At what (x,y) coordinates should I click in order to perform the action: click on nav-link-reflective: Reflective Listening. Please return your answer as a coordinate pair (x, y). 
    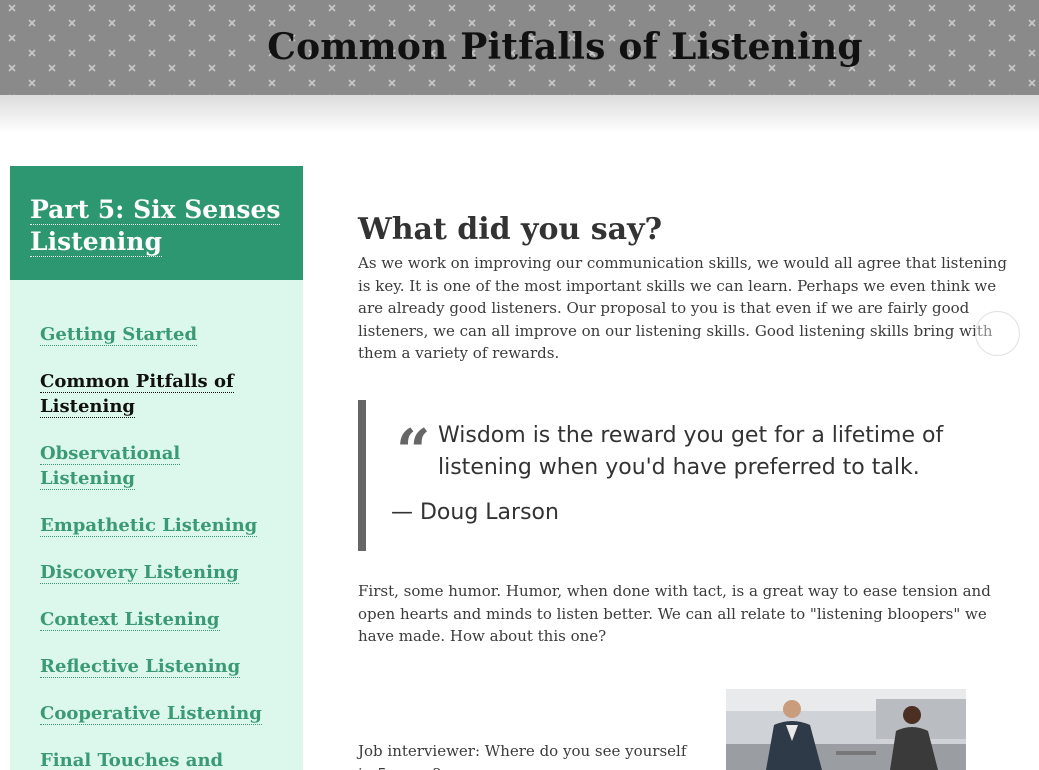
    Looking at the image, I should click on (140, 667).